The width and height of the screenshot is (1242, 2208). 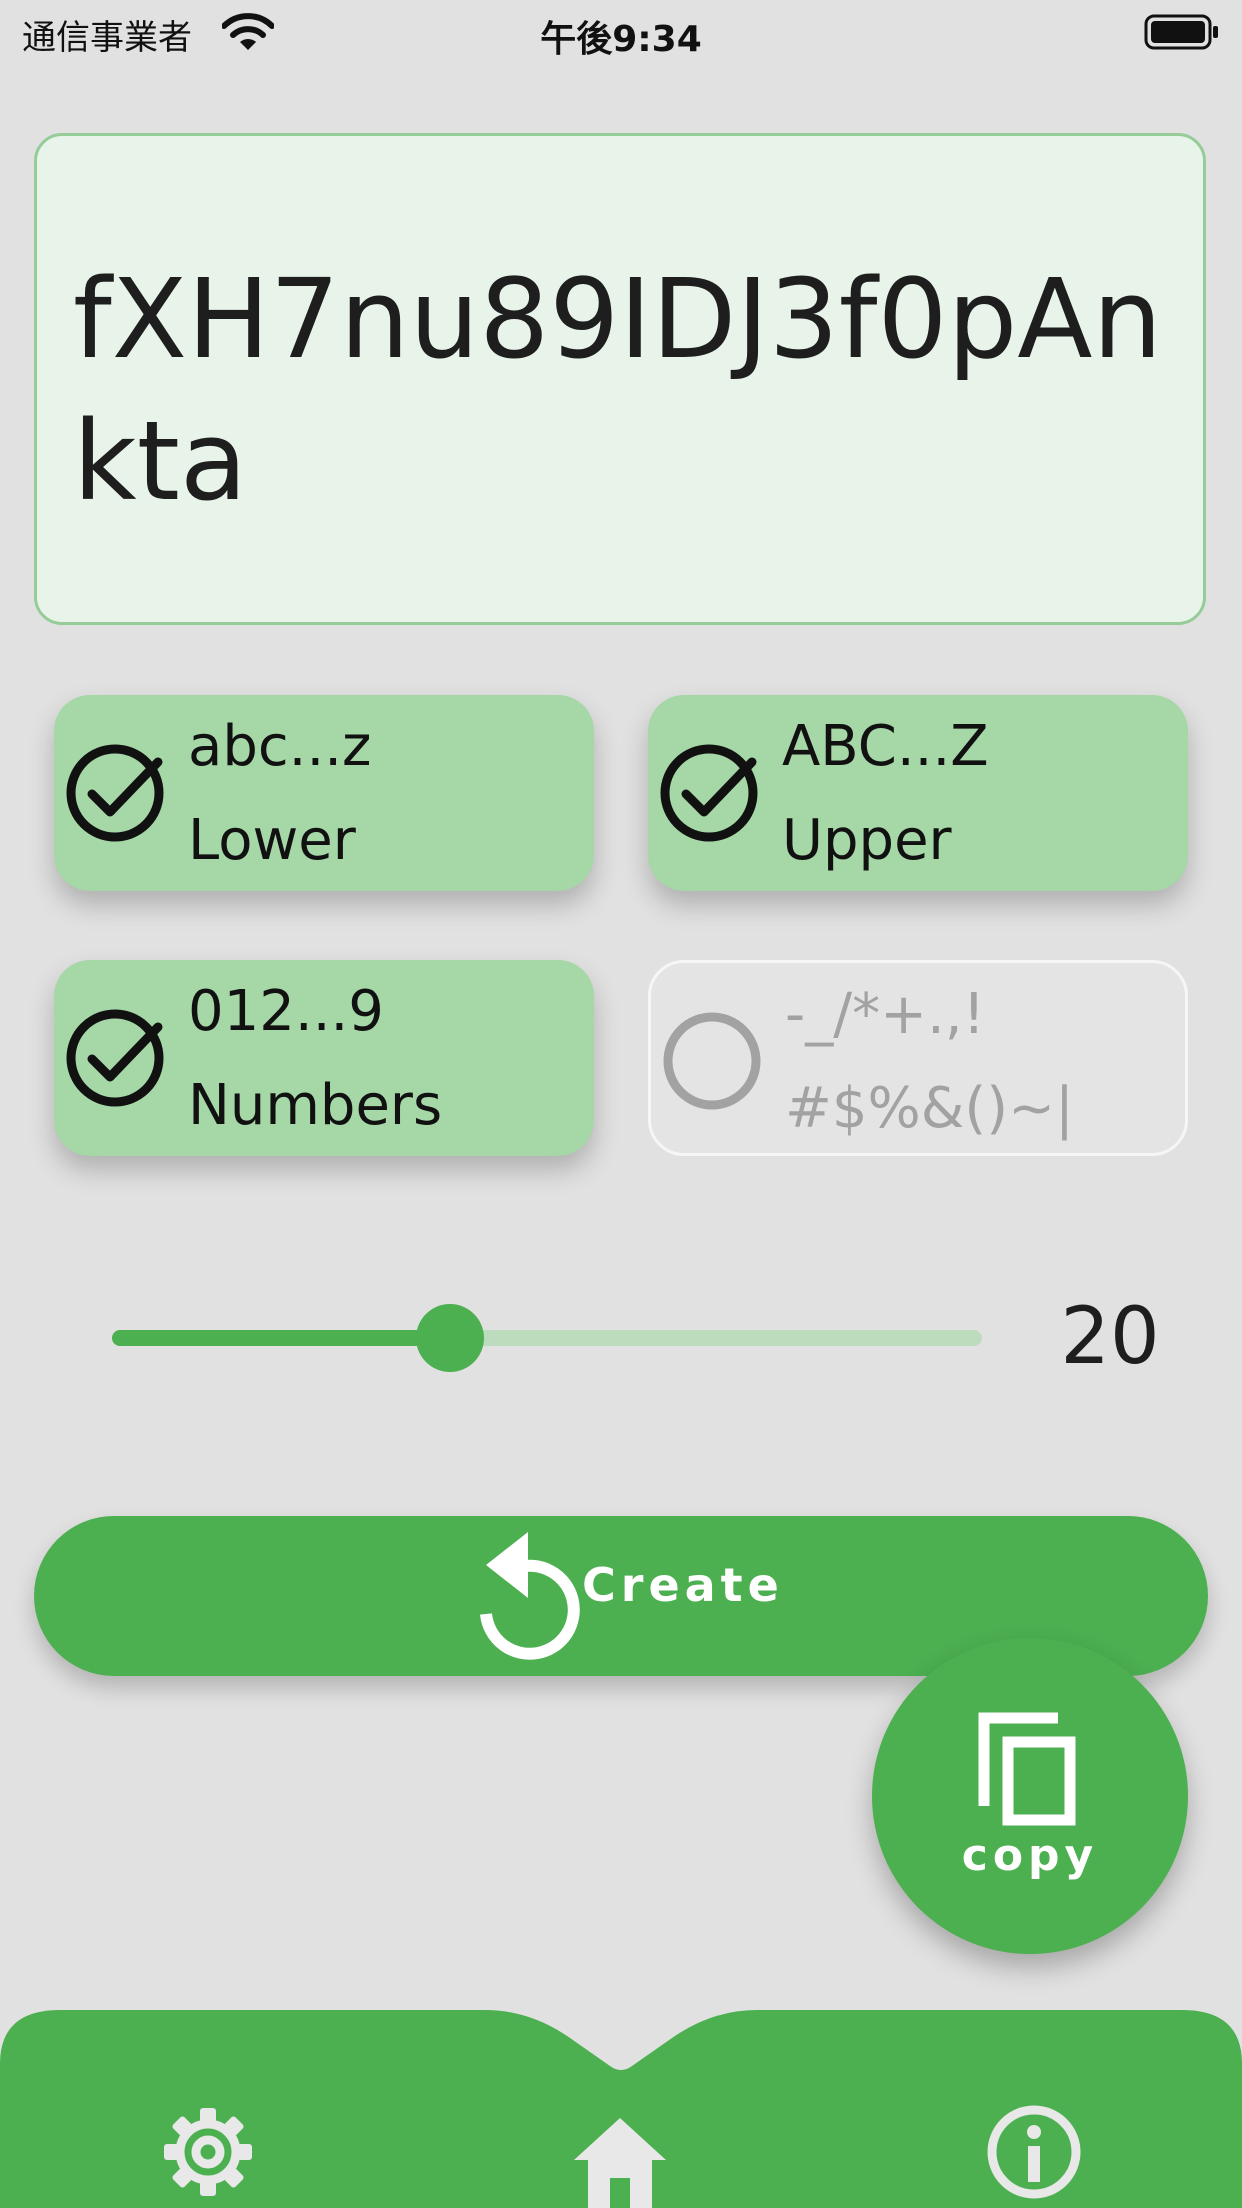 I want to click on status-bar: 通信事業者 午後9:34, so click(x=621, y=33).